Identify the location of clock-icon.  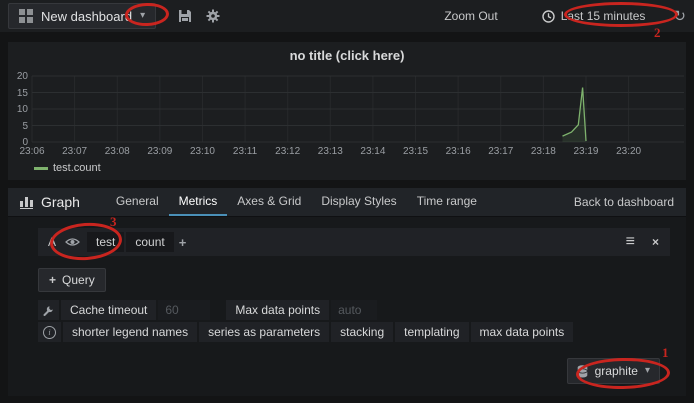
(548, 16).